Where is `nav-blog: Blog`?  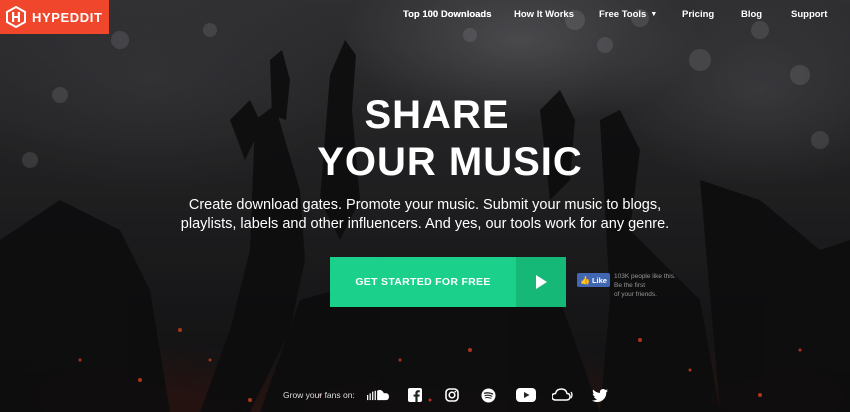
nav-blog: Blog is located at coordinates (751, 14).